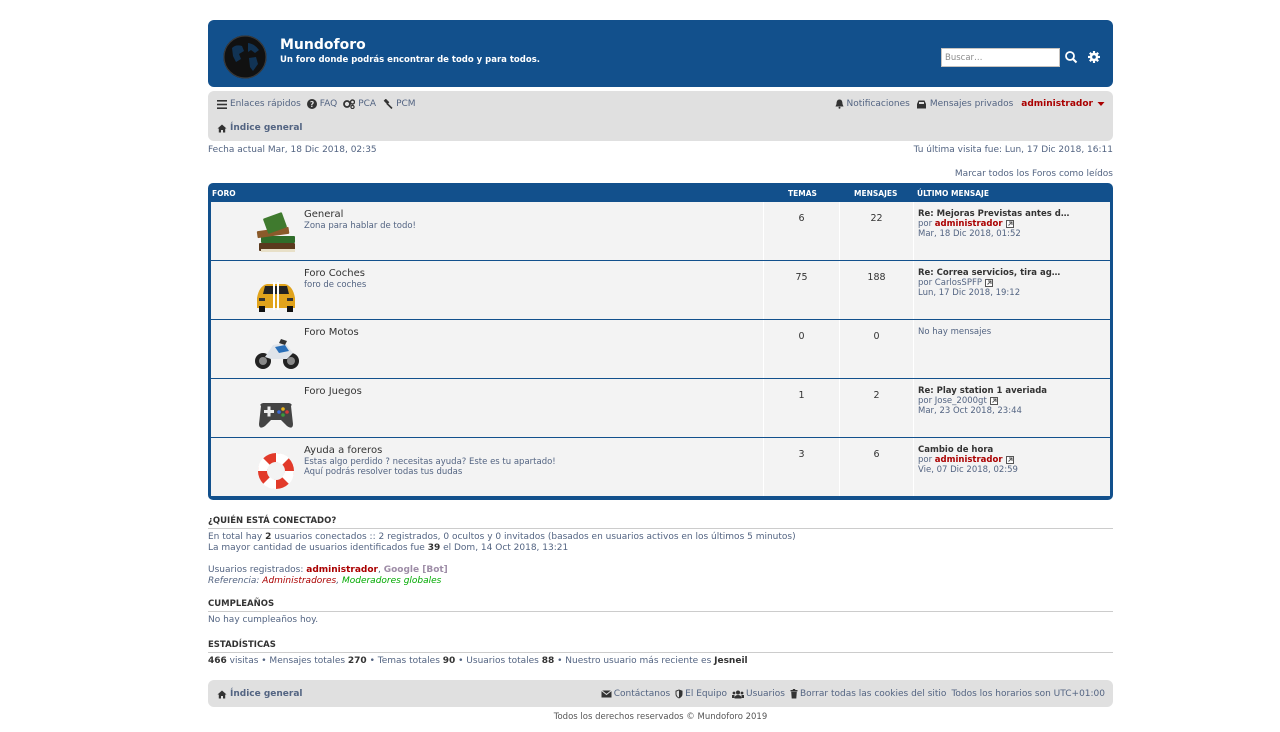  I want to click on quick-links-menu: Enlaces rápidos, so click(259, 104).